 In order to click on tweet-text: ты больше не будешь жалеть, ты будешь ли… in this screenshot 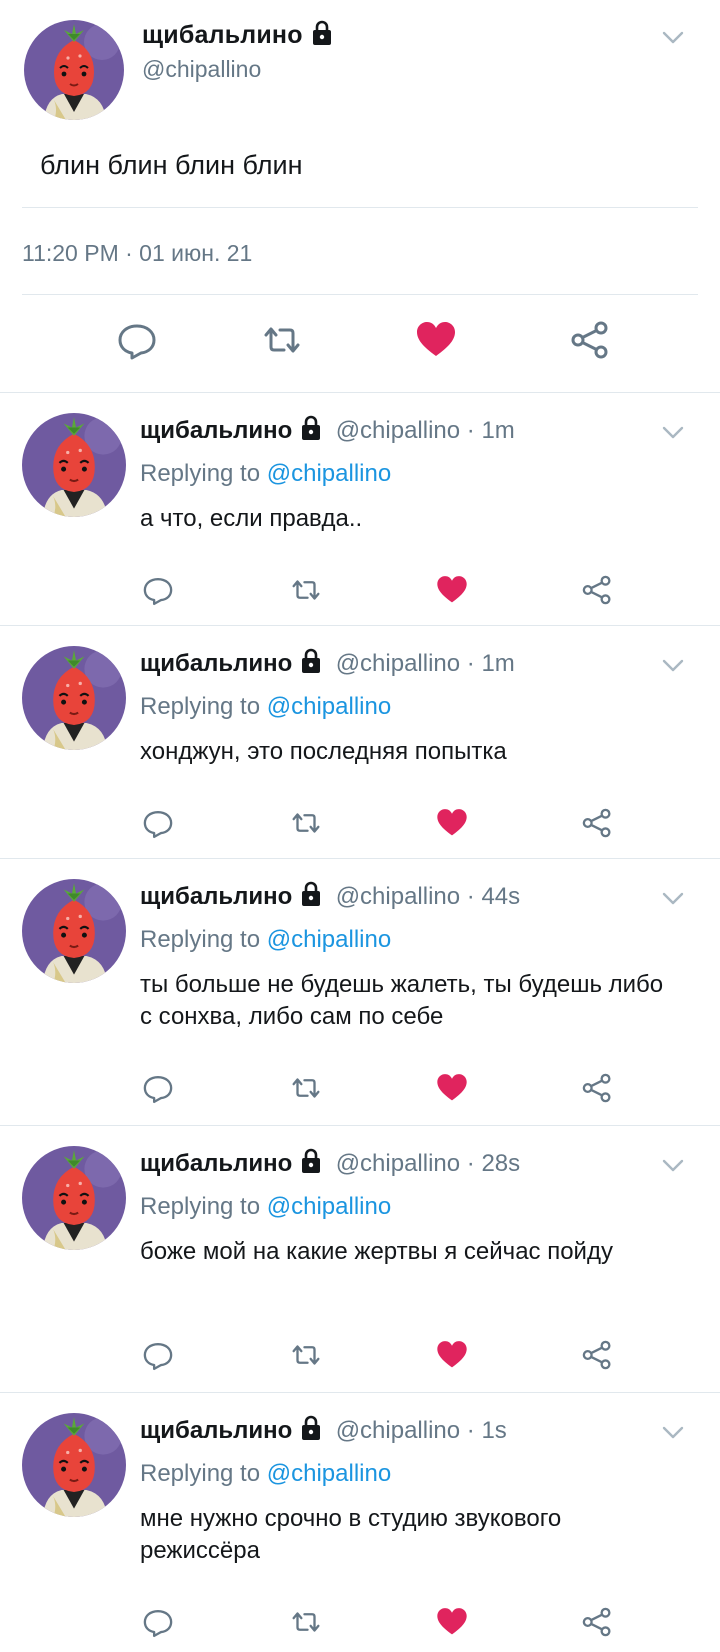, I will do `click(402, 1000)`.